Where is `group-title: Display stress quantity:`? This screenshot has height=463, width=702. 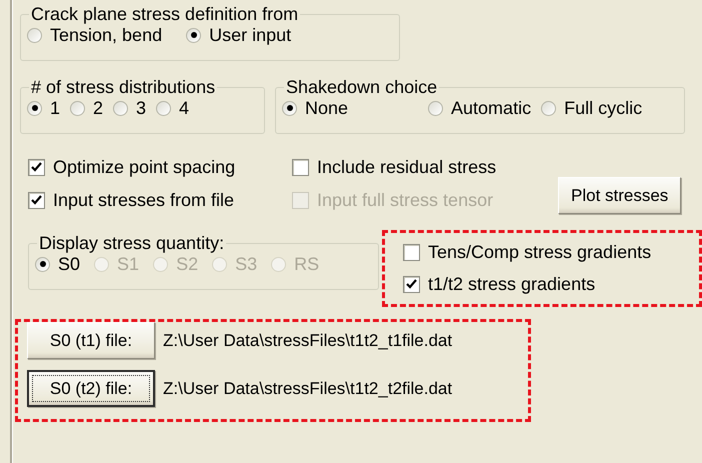
group-title: Display stress quantity: is located at coordinates (132, 243).